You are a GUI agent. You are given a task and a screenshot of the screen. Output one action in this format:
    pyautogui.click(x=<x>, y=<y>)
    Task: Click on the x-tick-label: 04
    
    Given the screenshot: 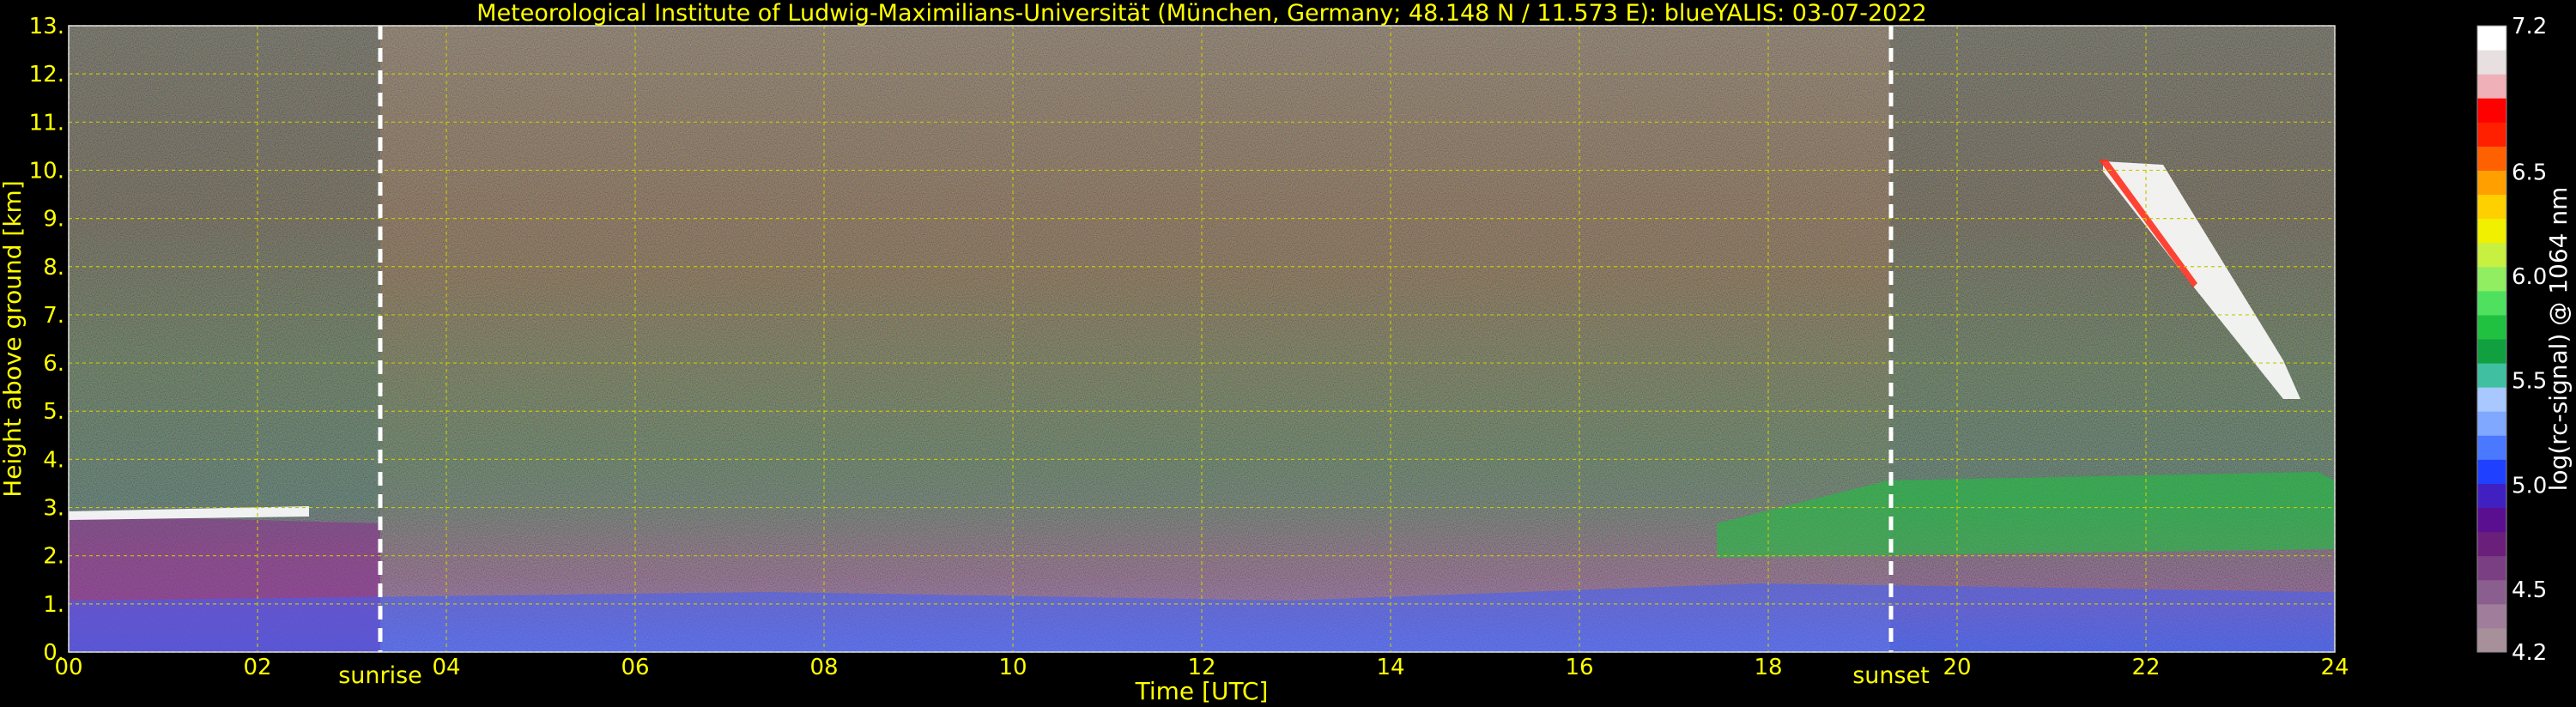 What is the action you would take?
    pyautogui.click(x=446, y=667)
    